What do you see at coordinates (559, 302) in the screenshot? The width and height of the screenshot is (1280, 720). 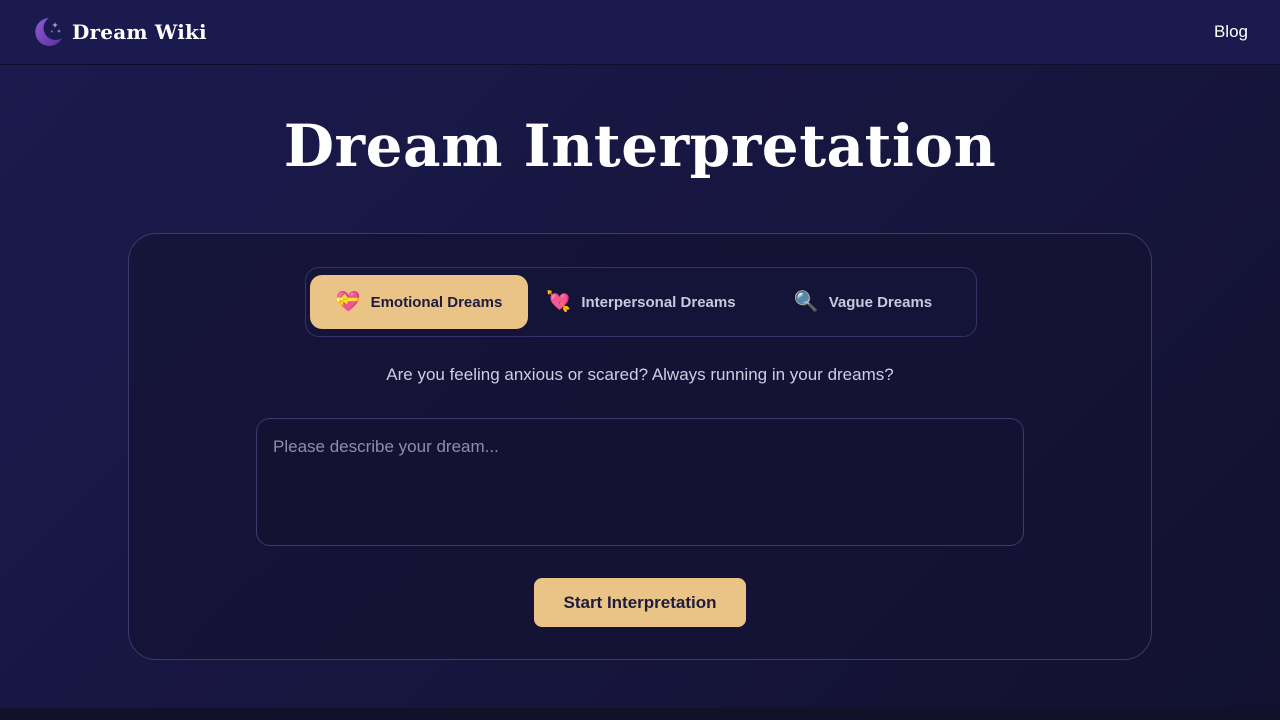 I see `heart-arrow-icon: 💘` at bounding box center [559, 302].